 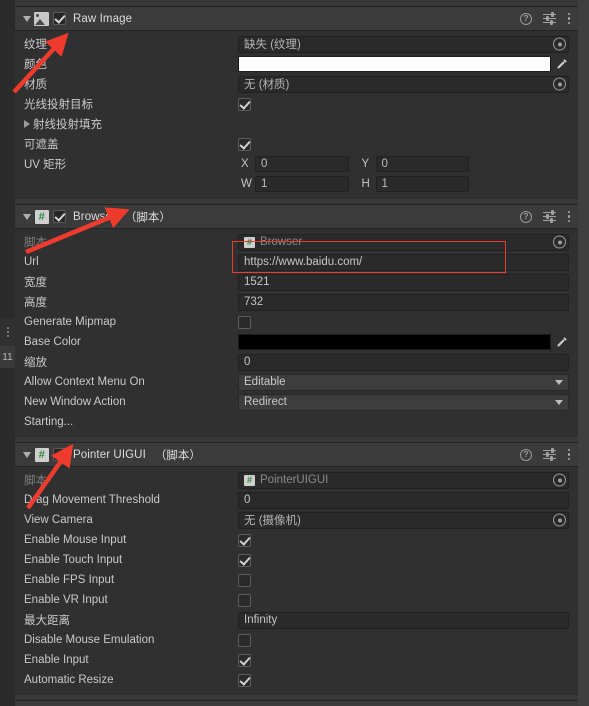 I want to click on label-allow-context-menu: Allow Context Menu On, so click(x=84, y=382).